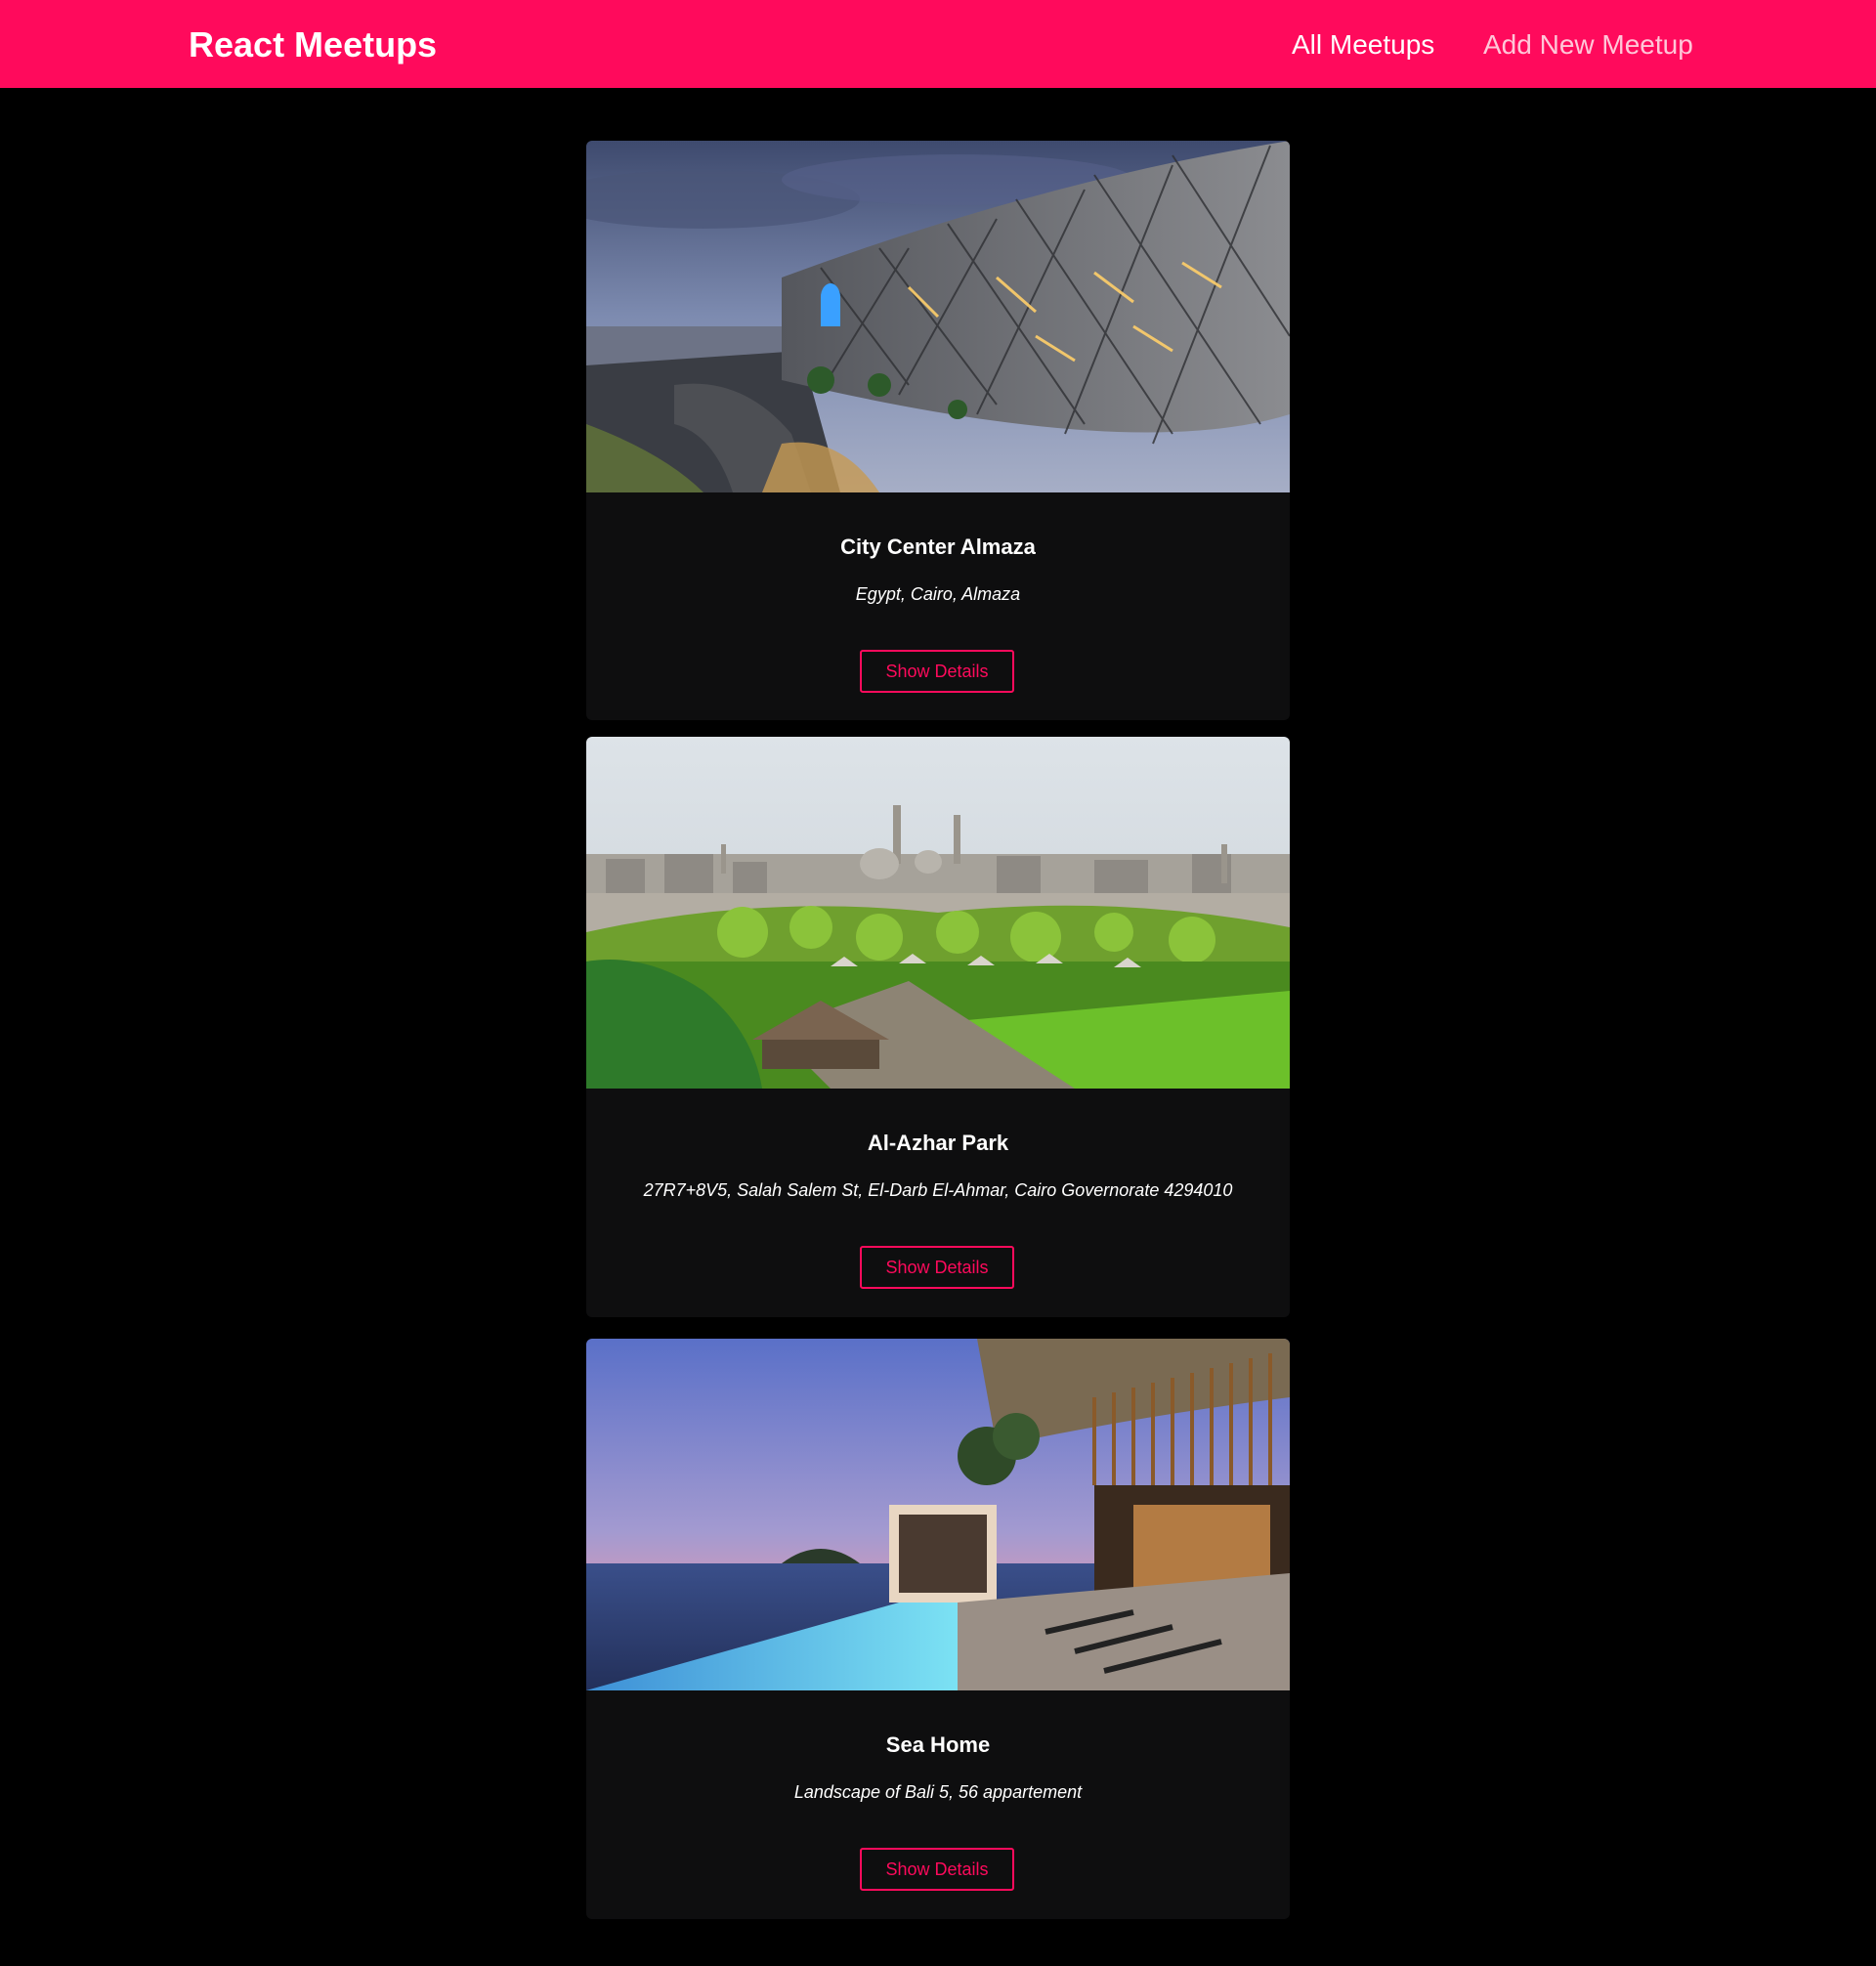 The image size is (1876, 1966). What do you see at coordinates (938, 594) in the screenshot?
I see `meetup-address: Egypt, Cairo, Almaza` at bounding box center [938, 594].